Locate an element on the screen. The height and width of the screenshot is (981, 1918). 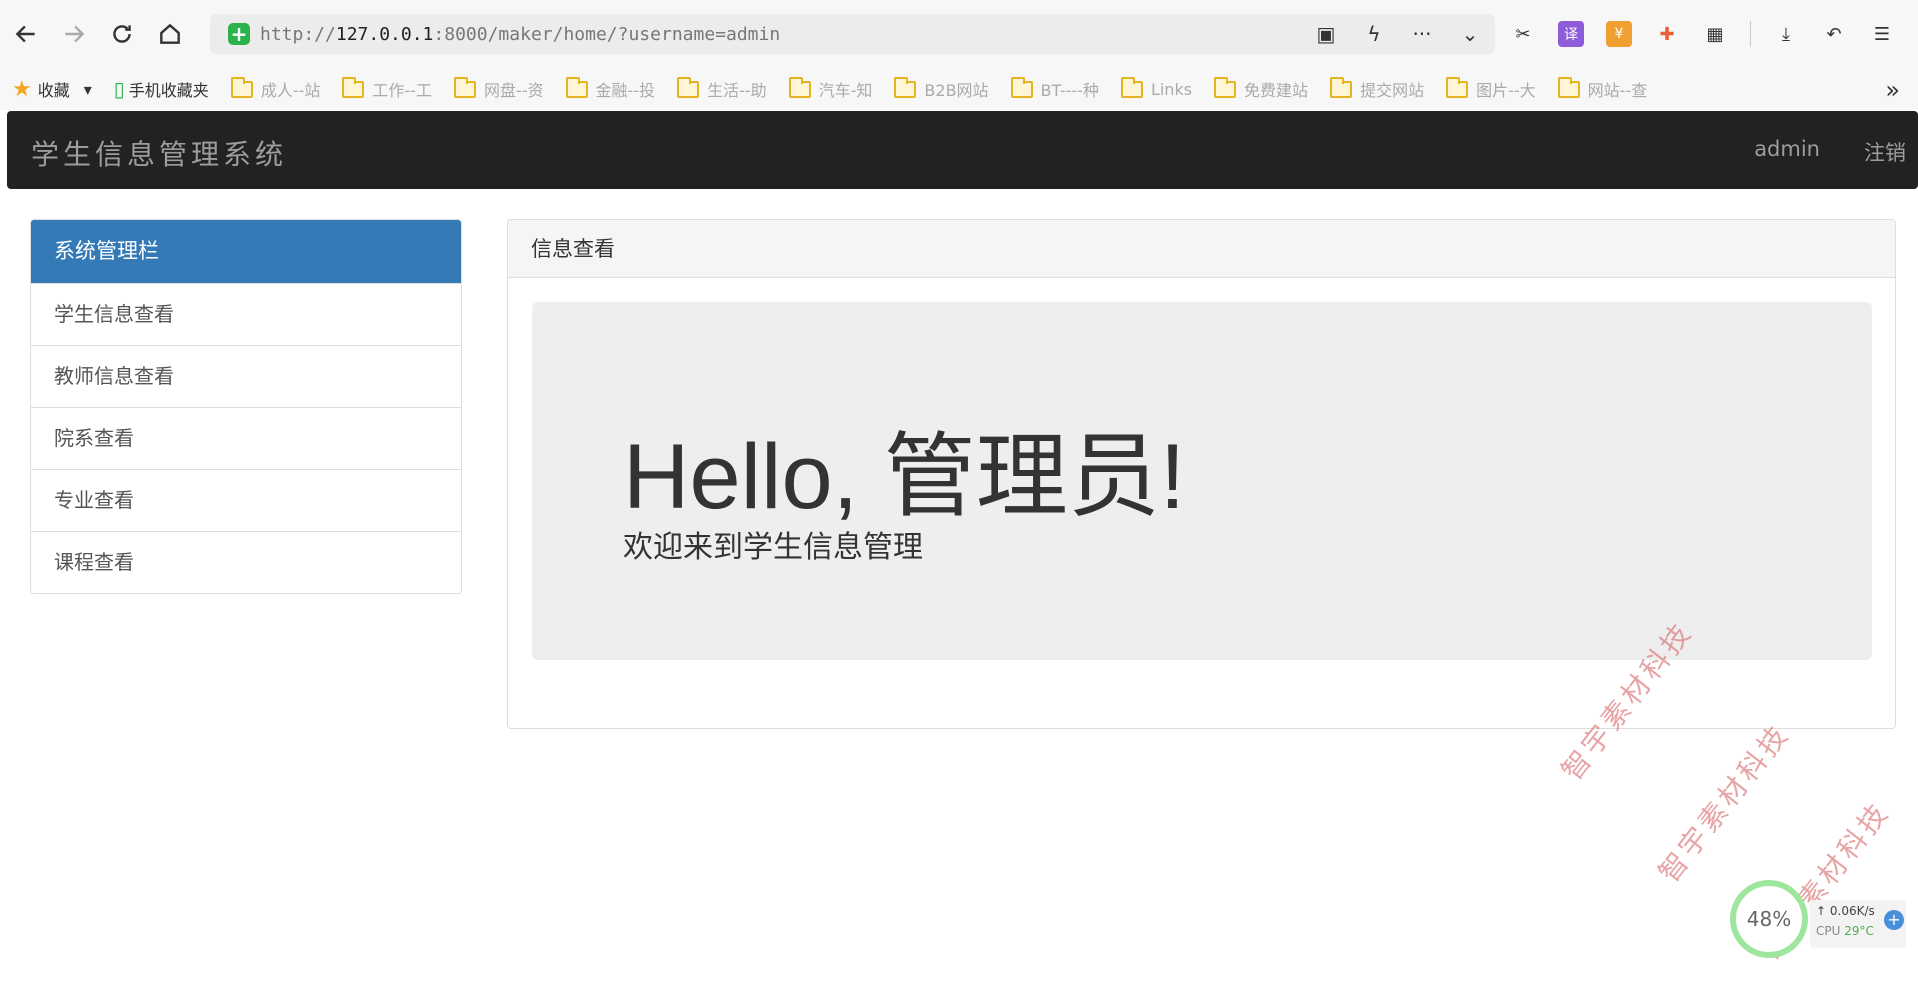
sidebar-item-students: 学生信息查看 is located at coordinates (246, 314).